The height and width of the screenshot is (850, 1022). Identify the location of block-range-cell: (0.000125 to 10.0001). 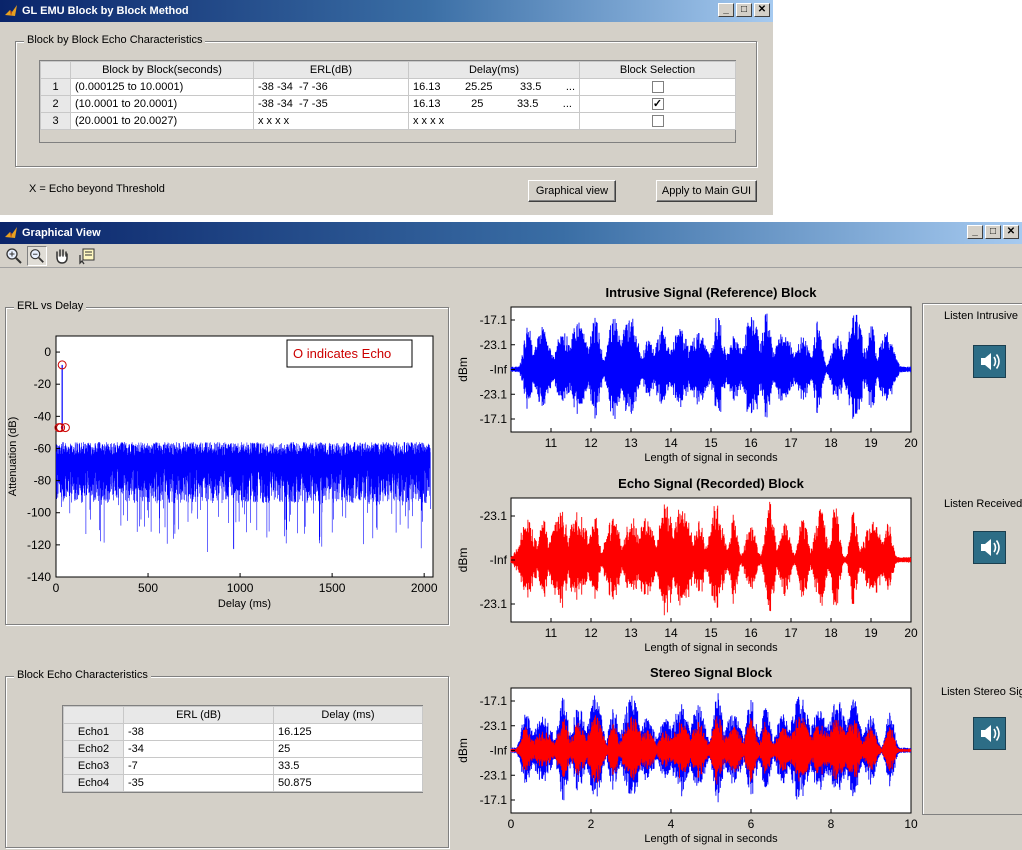
(162, 87).